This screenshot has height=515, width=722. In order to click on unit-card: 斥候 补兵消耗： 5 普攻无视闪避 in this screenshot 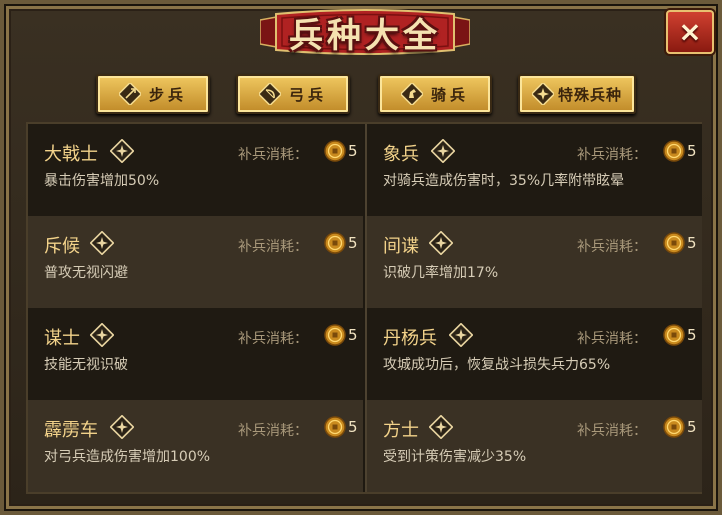, I will do `click(195, 262)`.